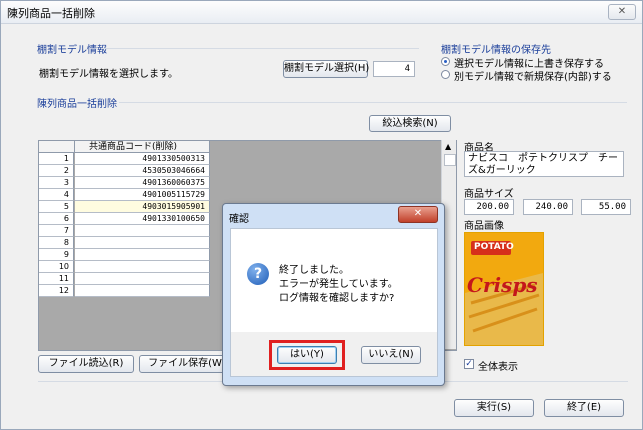  I want to click on product-image: POTATO Crisps, so click(504, 289).